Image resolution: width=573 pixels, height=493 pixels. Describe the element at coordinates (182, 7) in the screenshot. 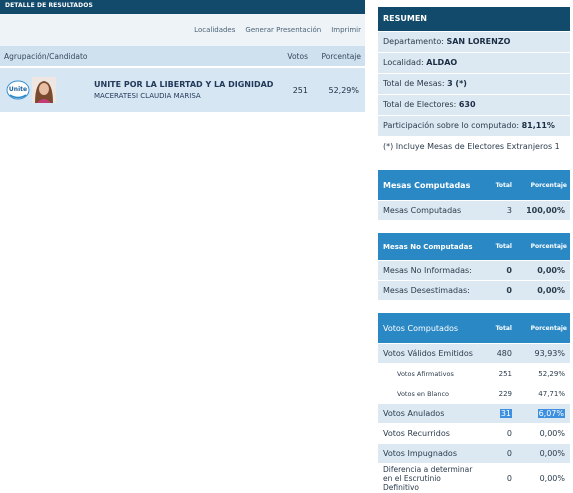

I see `detail-title: DETALLE DE RESULTADOS` at that location.